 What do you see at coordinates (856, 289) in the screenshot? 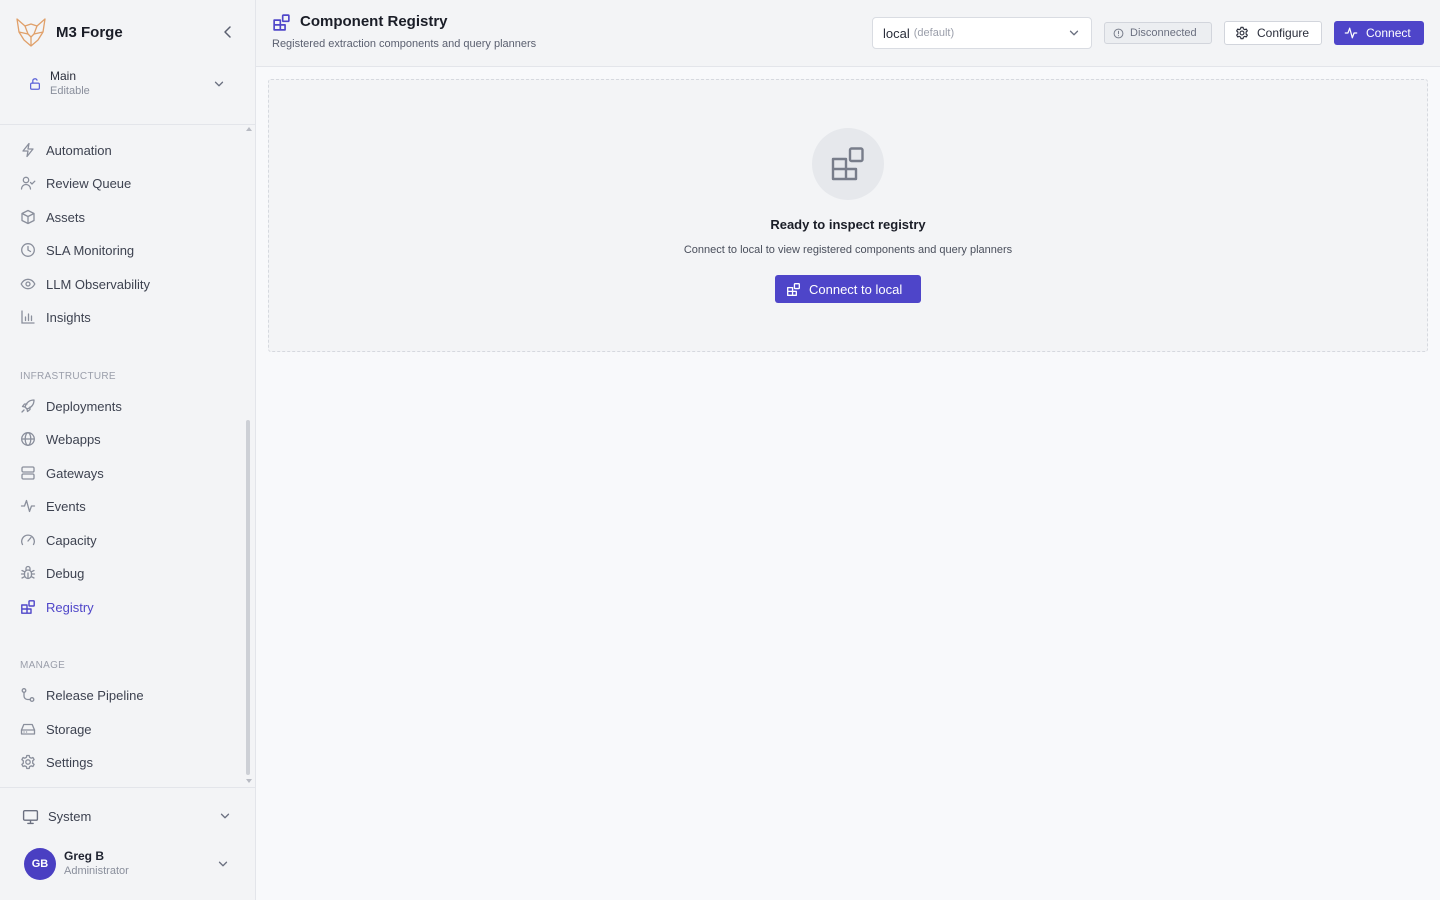
I see `connect-to-local-label: Connect to local` at bounding box center [856, 289].